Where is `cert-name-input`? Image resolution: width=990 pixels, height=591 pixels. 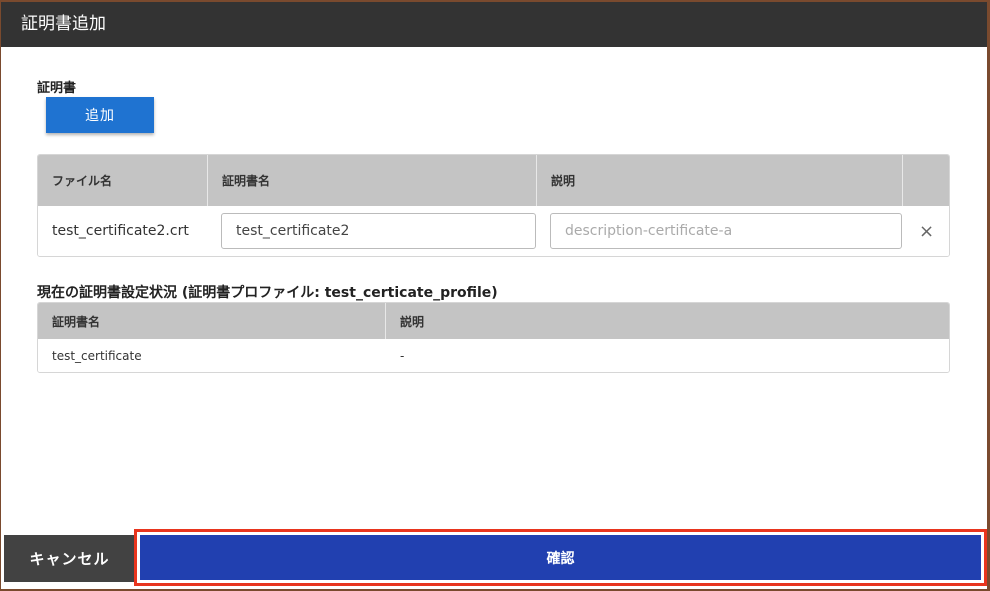
cert-name-input is located at coordinates (378, 231).